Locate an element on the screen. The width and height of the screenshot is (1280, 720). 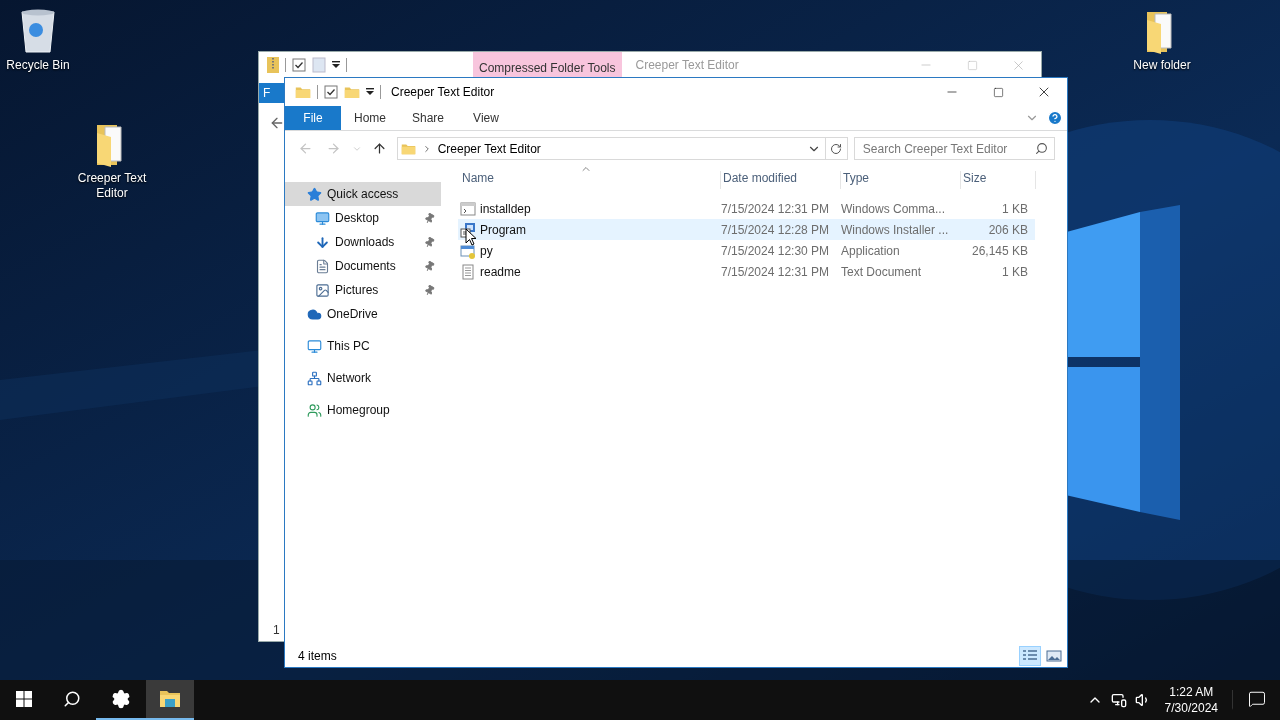
file-row: Program 7/15/2024 12:28 PM Windows Installer ... 206 KB is located at coordinates (746, 229).